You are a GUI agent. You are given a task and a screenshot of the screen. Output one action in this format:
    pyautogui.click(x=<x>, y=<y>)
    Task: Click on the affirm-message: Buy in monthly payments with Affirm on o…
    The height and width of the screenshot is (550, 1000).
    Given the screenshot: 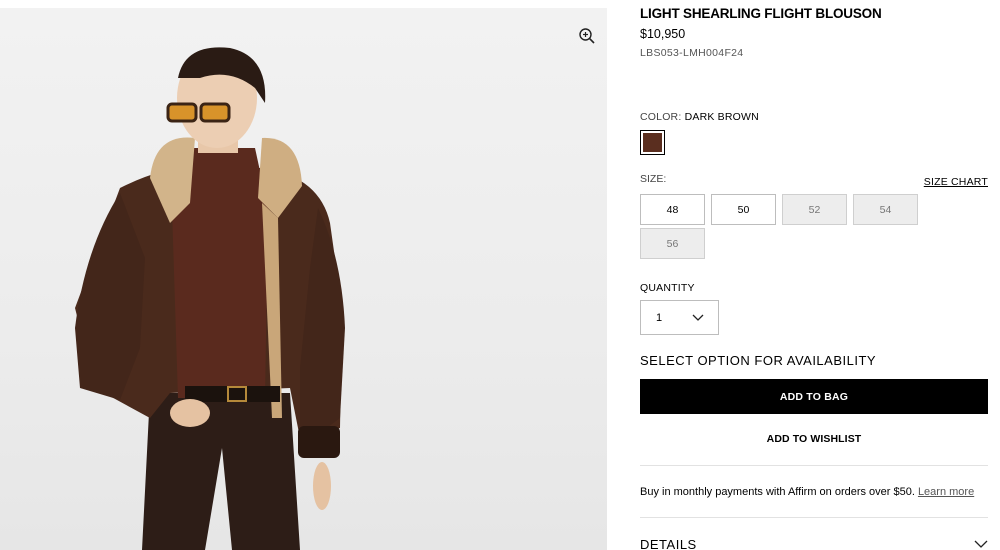 What is the action you would take?
    pyautogui.click(x=807, y=492)
    